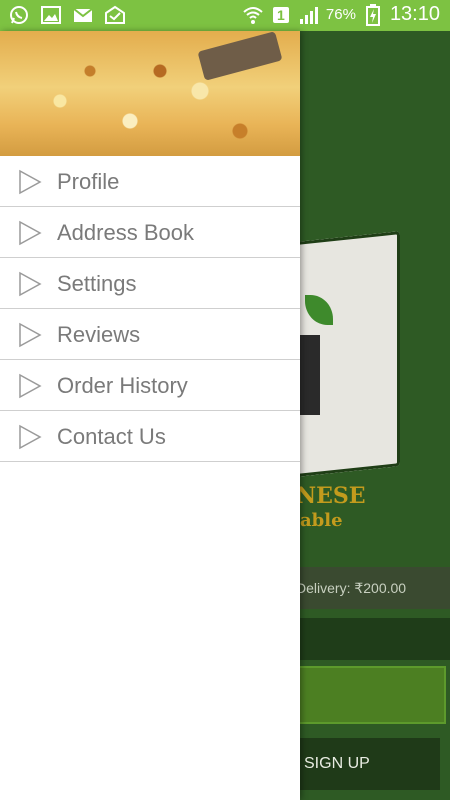  What do you see at coordinates (115, 15) in the screenshot?
I see `email-open-icon` at bounding box center [115, 15].